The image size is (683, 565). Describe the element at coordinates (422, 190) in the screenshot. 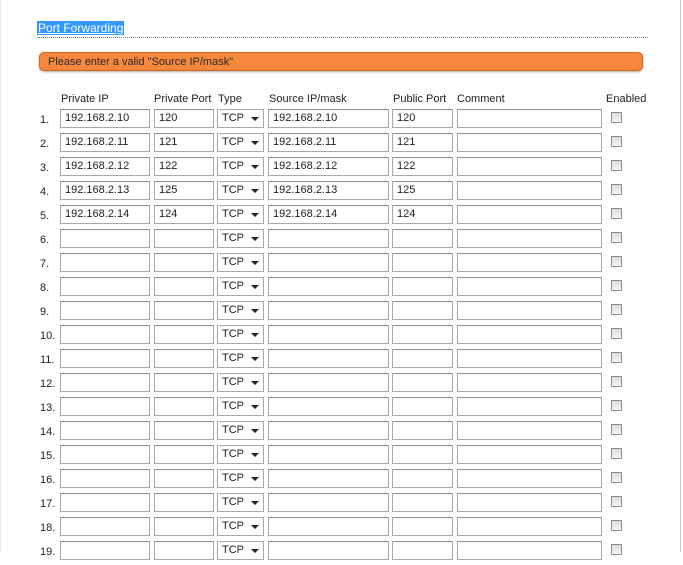

I see `public-port-input: 125` at that location.